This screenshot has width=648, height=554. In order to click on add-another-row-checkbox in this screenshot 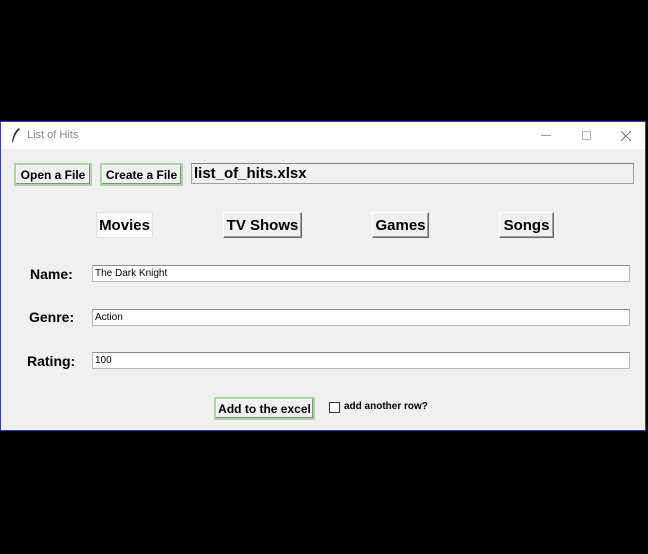, I will do `click(334, 407)`.